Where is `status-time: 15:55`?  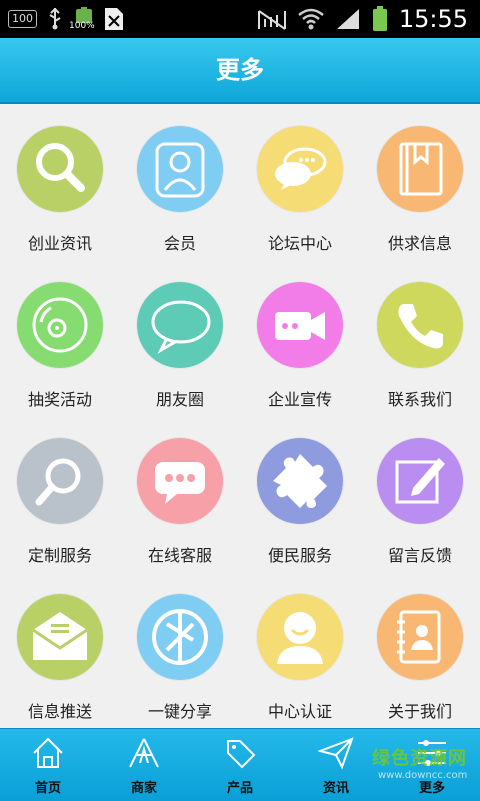 status-time: 15:55 is located at coordinates (433, 19).